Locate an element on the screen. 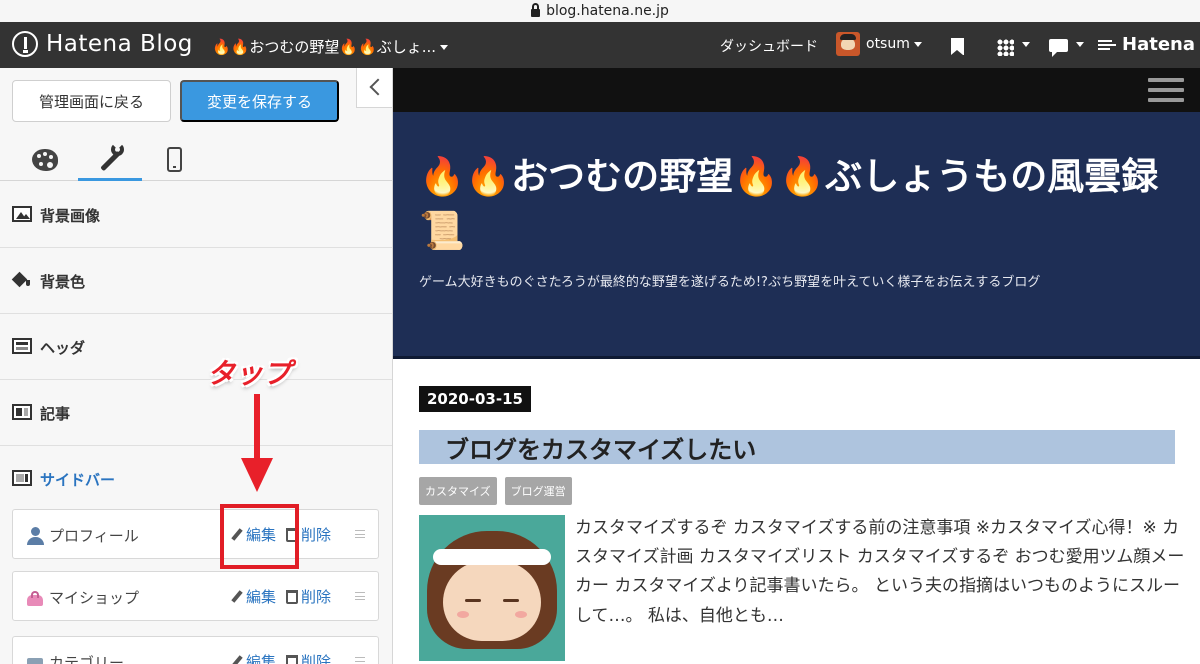 This screenshot has width=1200, height=664. tab-smartphone is located at coordinates (174, 159).